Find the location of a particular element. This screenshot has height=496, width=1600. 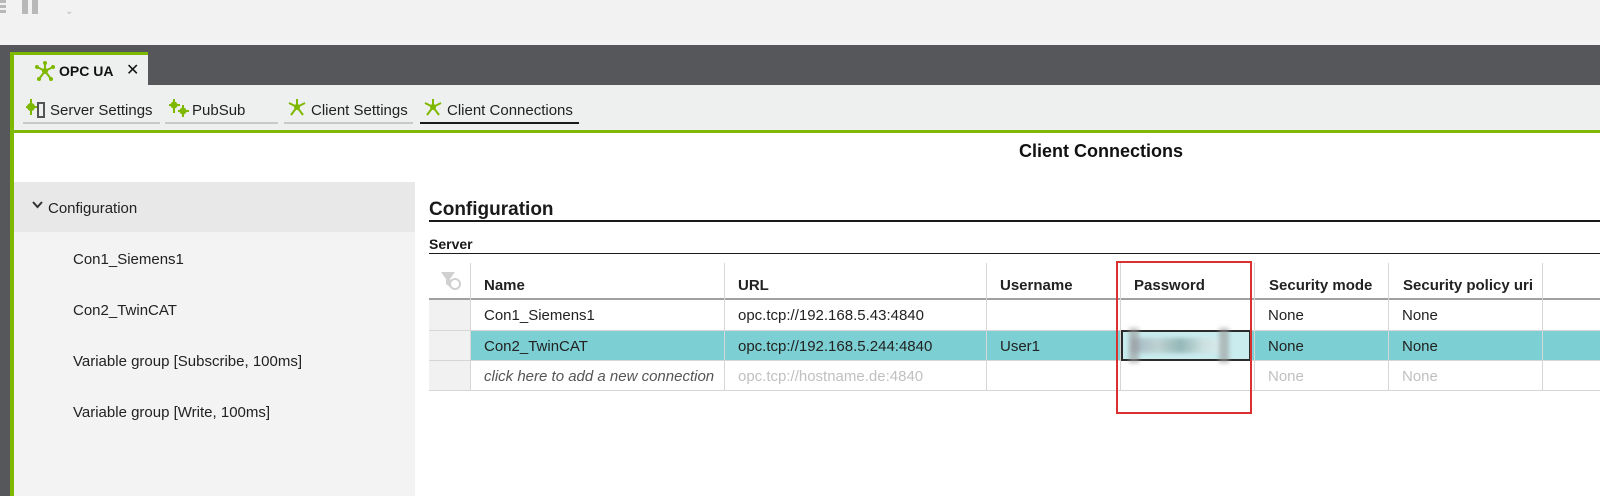

tab-pubsub: PubSub is located at coordinates (221, 109).